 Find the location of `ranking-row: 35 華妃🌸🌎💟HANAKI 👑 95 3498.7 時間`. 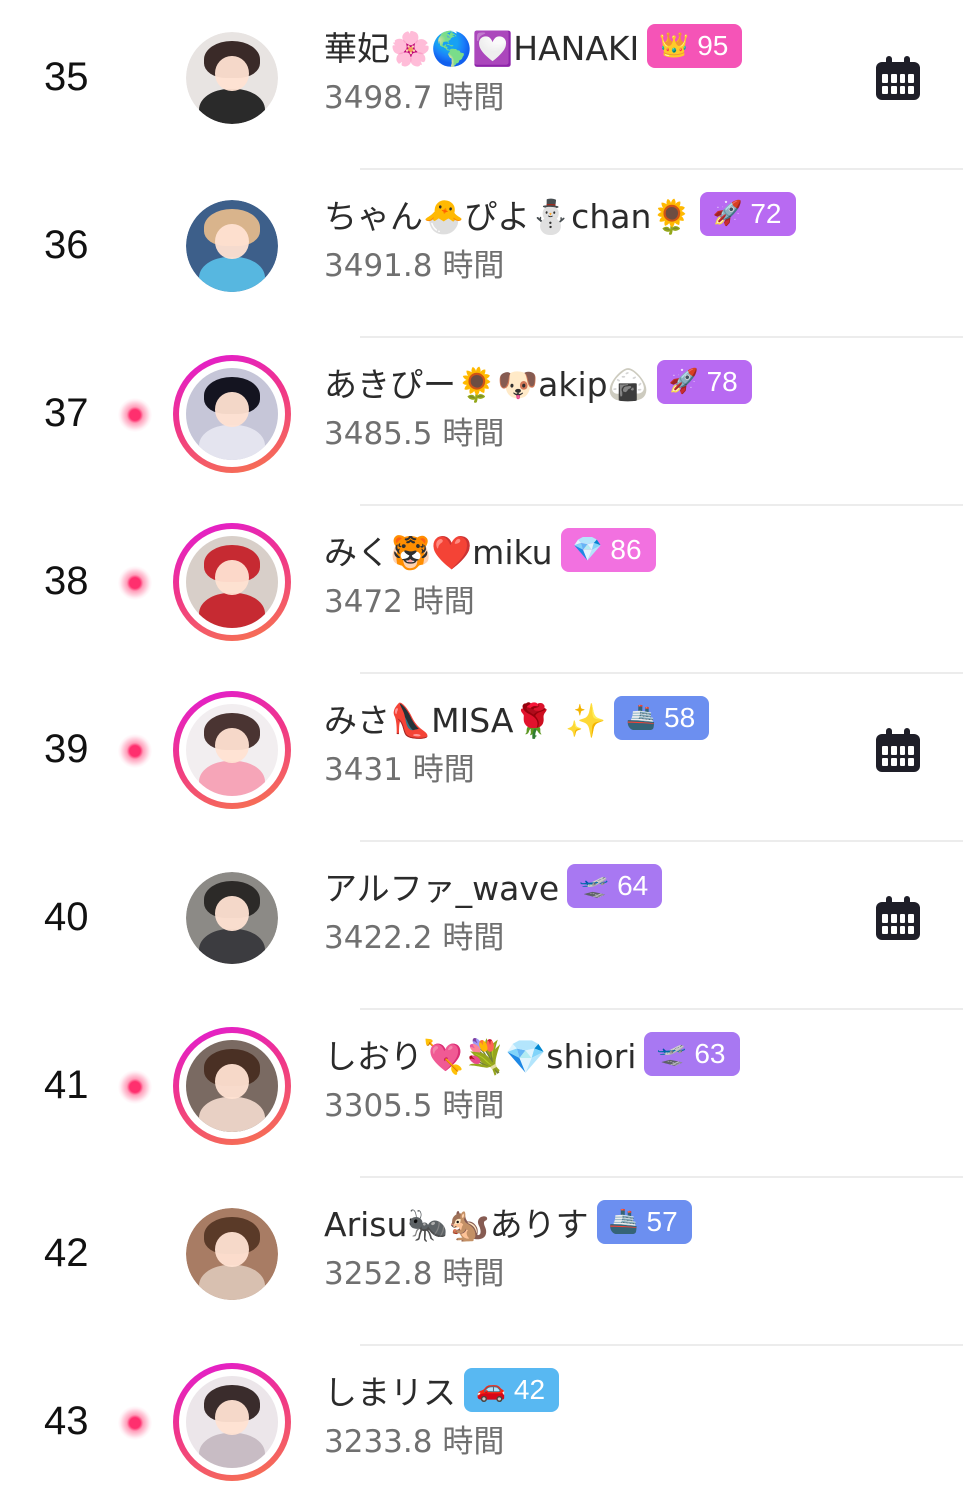

ranking-row: 35 華妃🌸🌎💟HANAKI 👑 95 3498.7 時間 is located at coordinates (481, 84).